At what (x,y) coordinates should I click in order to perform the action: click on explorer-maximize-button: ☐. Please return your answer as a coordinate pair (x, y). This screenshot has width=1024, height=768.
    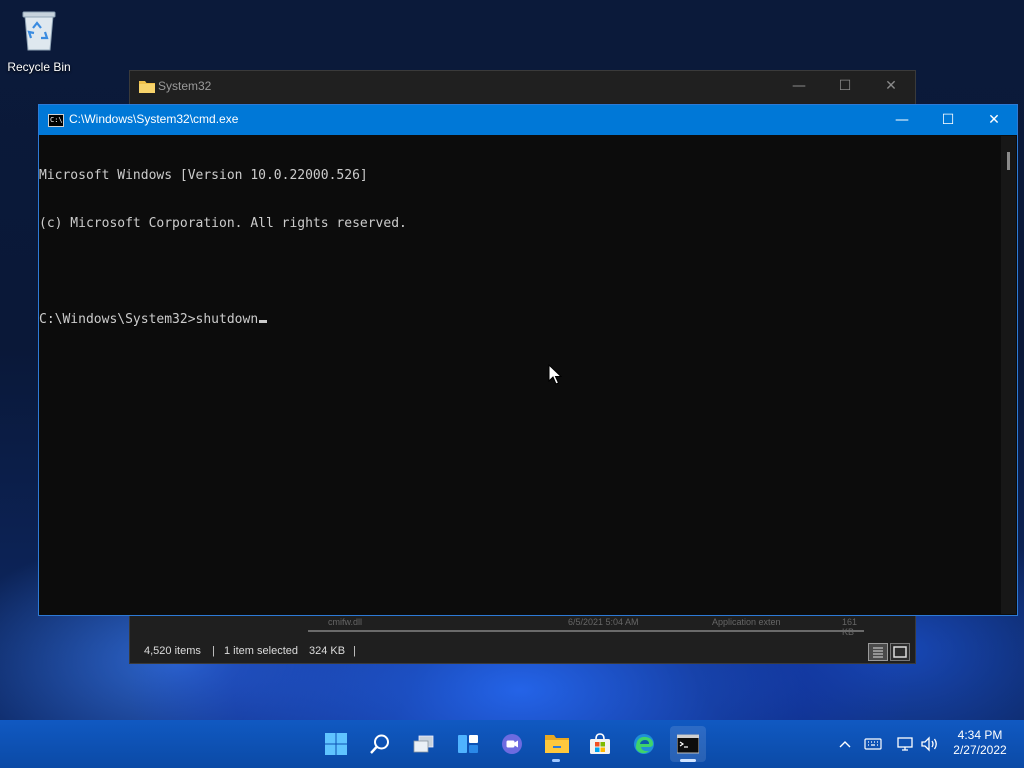
    Looking at the image, I should click on (845, 86).